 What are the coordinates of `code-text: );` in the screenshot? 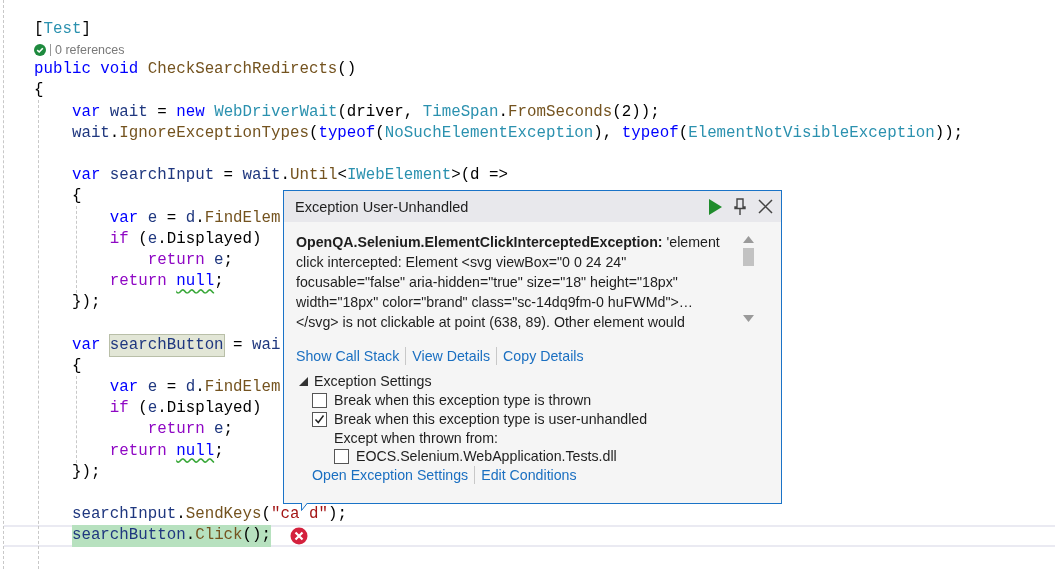 It's located at (337, 515).